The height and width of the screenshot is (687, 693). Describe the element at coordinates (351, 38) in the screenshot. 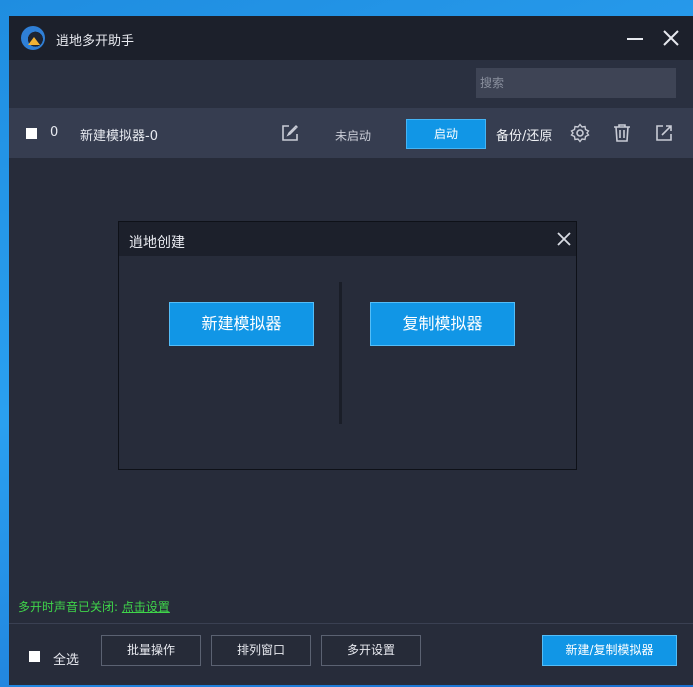

I see `title-bar: 逍地多开助手` at that location.